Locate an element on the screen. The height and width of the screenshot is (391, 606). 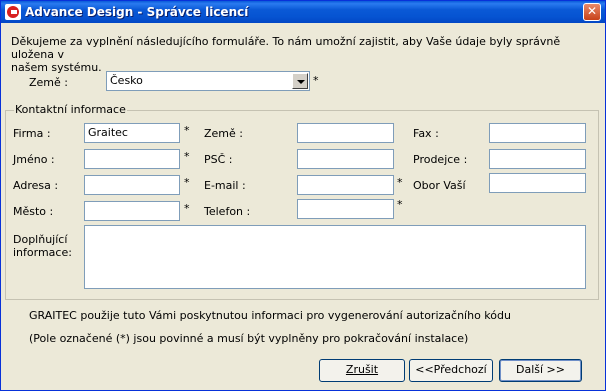
next-button-label: Další >> is located at coordinates (540, 369).